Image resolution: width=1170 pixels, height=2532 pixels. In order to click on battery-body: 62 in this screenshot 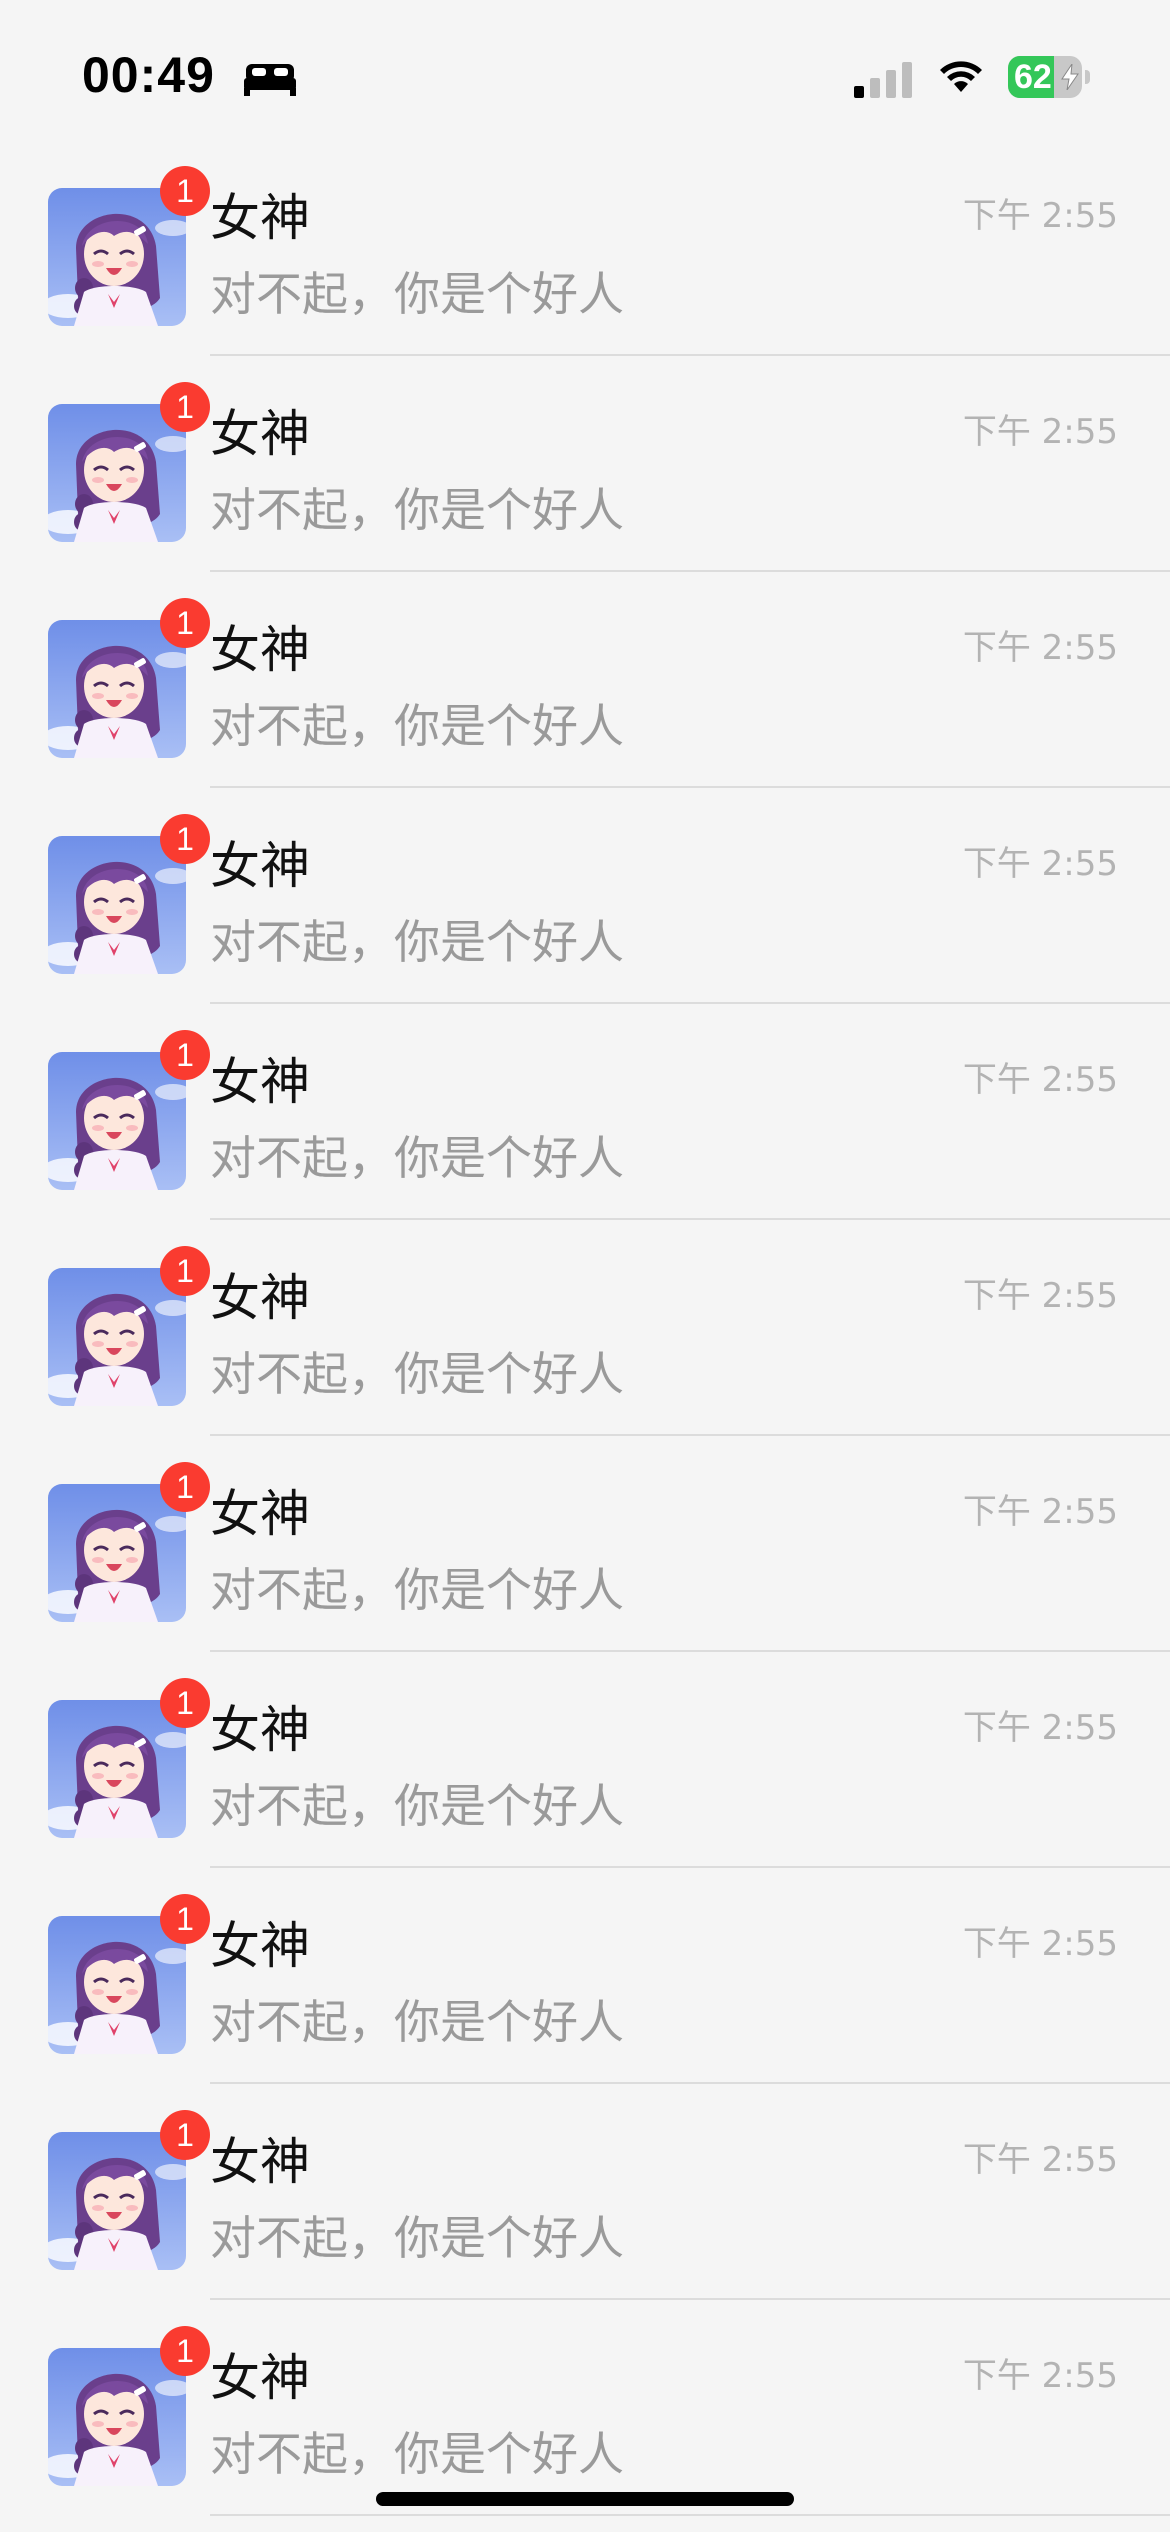, I will do `click(1045, 77)`.